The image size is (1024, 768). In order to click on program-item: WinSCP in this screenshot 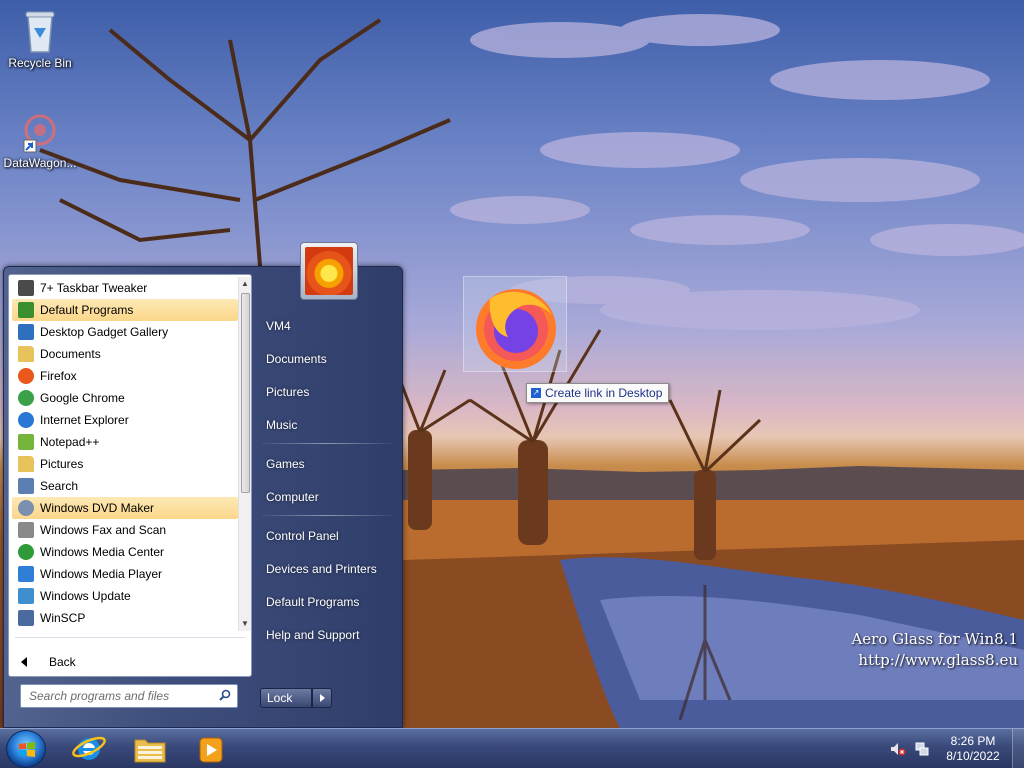, I will do `click(125, 618)`.